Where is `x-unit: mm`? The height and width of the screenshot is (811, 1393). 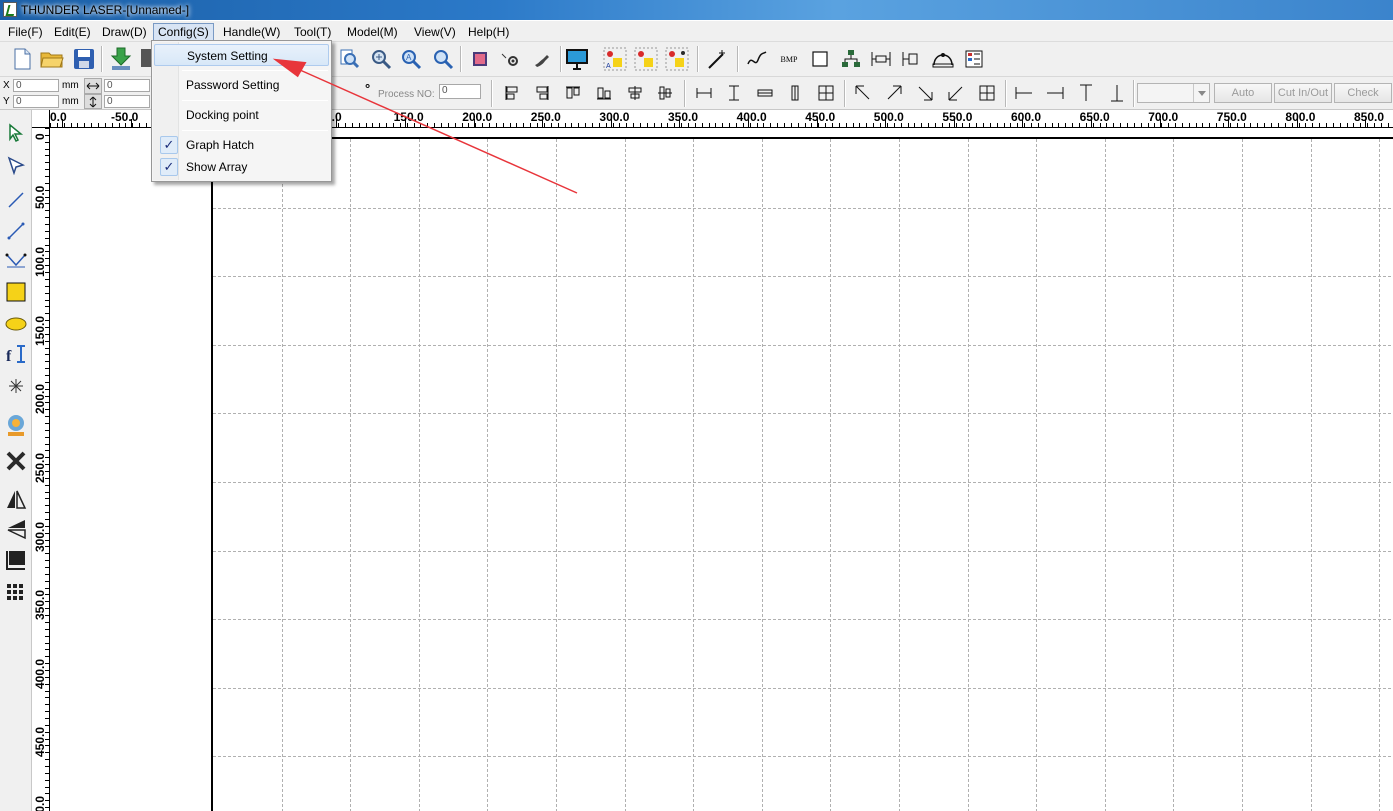
x-unit: mm is located at coordinates (70, 85).